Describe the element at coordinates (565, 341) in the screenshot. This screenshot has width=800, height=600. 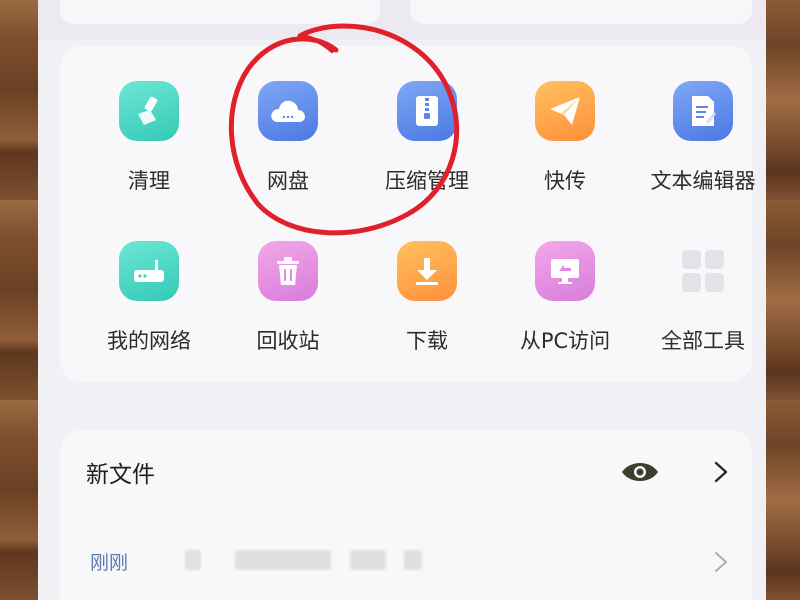
I see `tool-label: 从PC访问` at that location.